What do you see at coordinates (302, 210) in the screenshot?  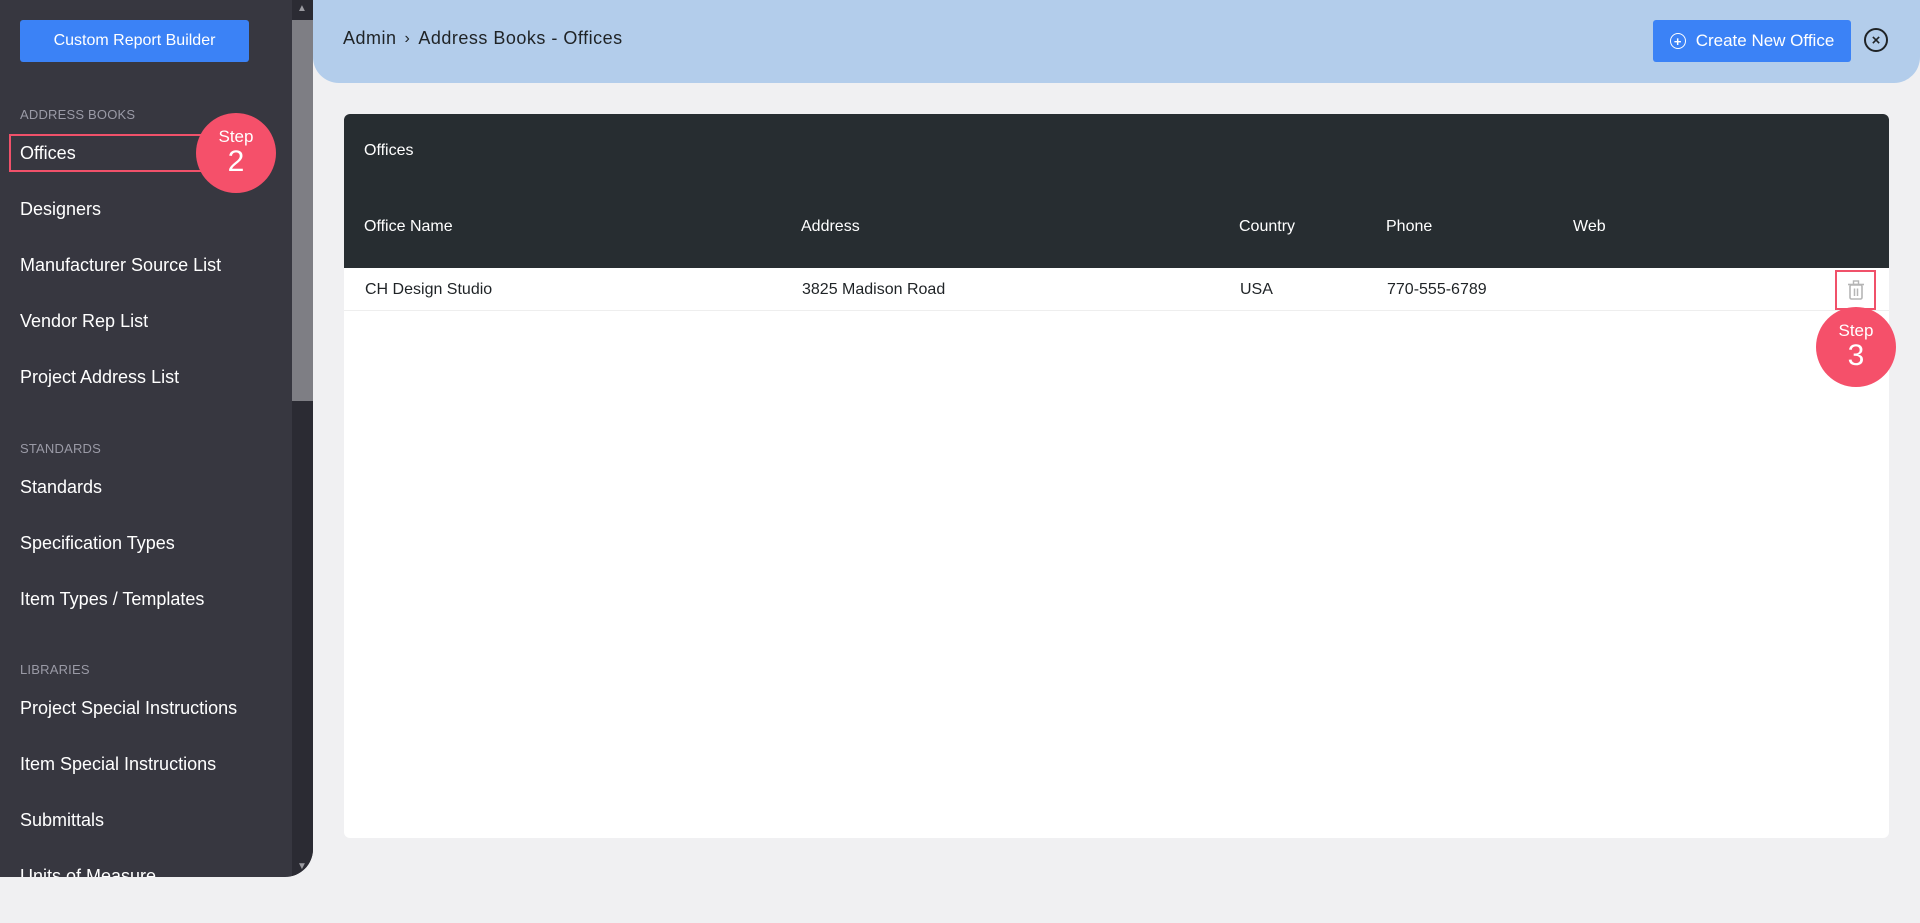 I see `sidebar-scrollbar-thumb` at bounding box center [302, 210].